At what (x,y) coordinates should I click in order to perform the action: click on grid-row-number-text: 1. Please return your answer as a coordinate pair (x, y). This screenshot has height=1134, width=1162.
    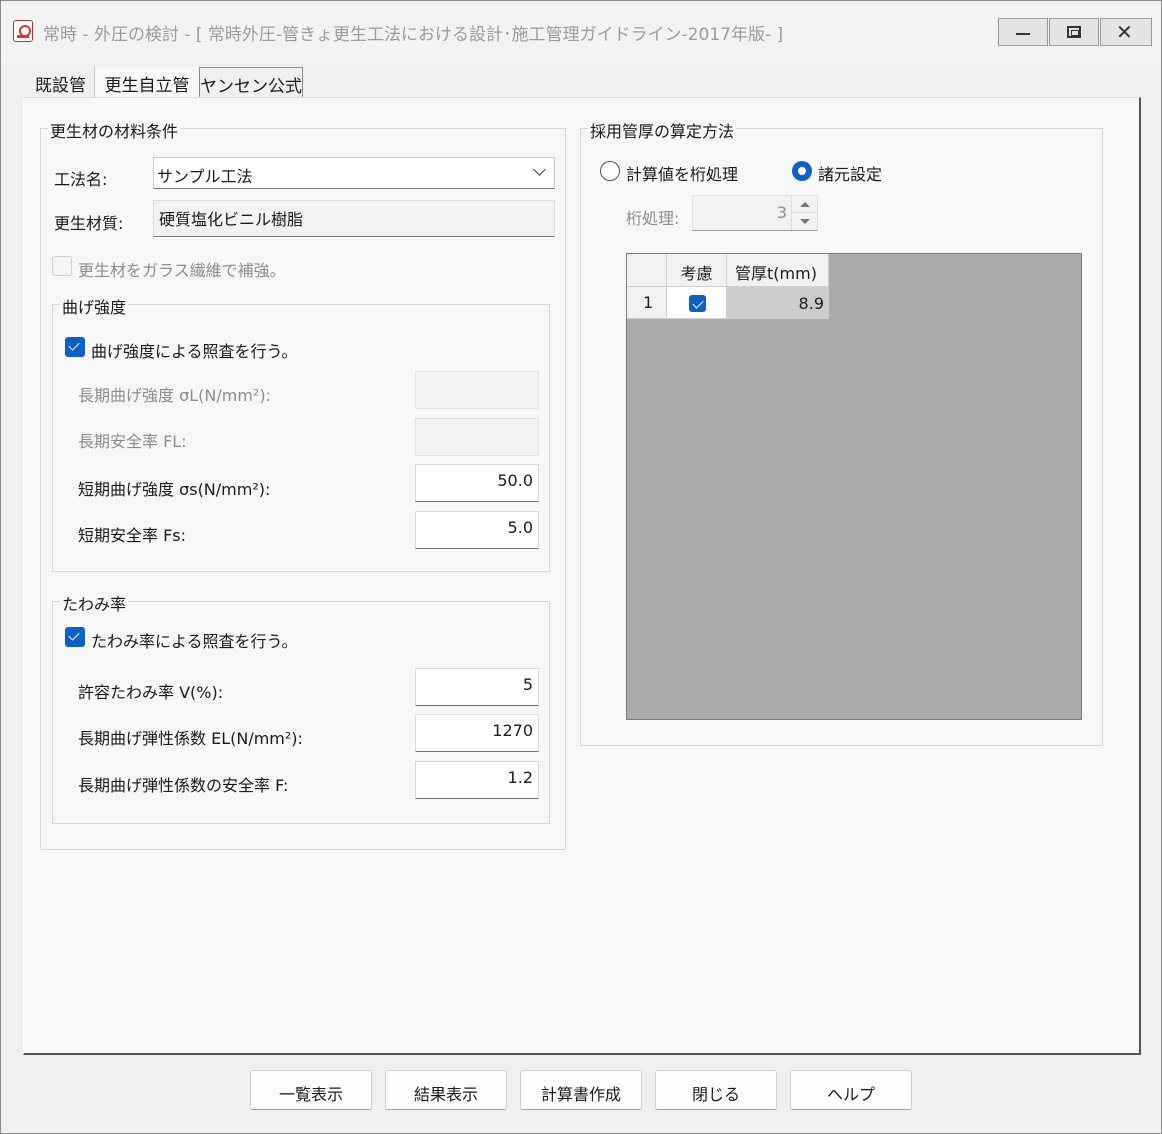
    Looking at the image, I should click on (648, 302).